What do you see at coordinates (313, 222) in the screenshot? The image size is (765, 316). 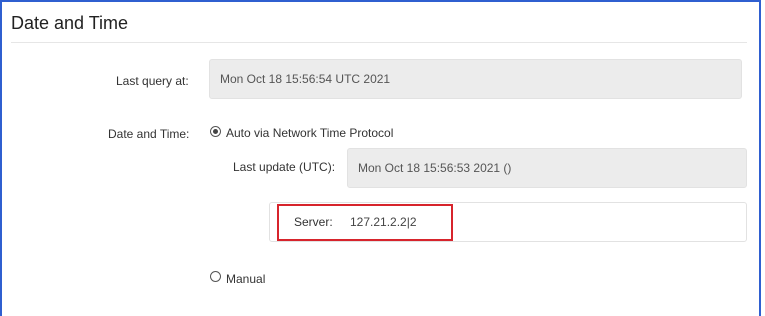 I see `server-label: Server:` at bounding box center [313, 222].